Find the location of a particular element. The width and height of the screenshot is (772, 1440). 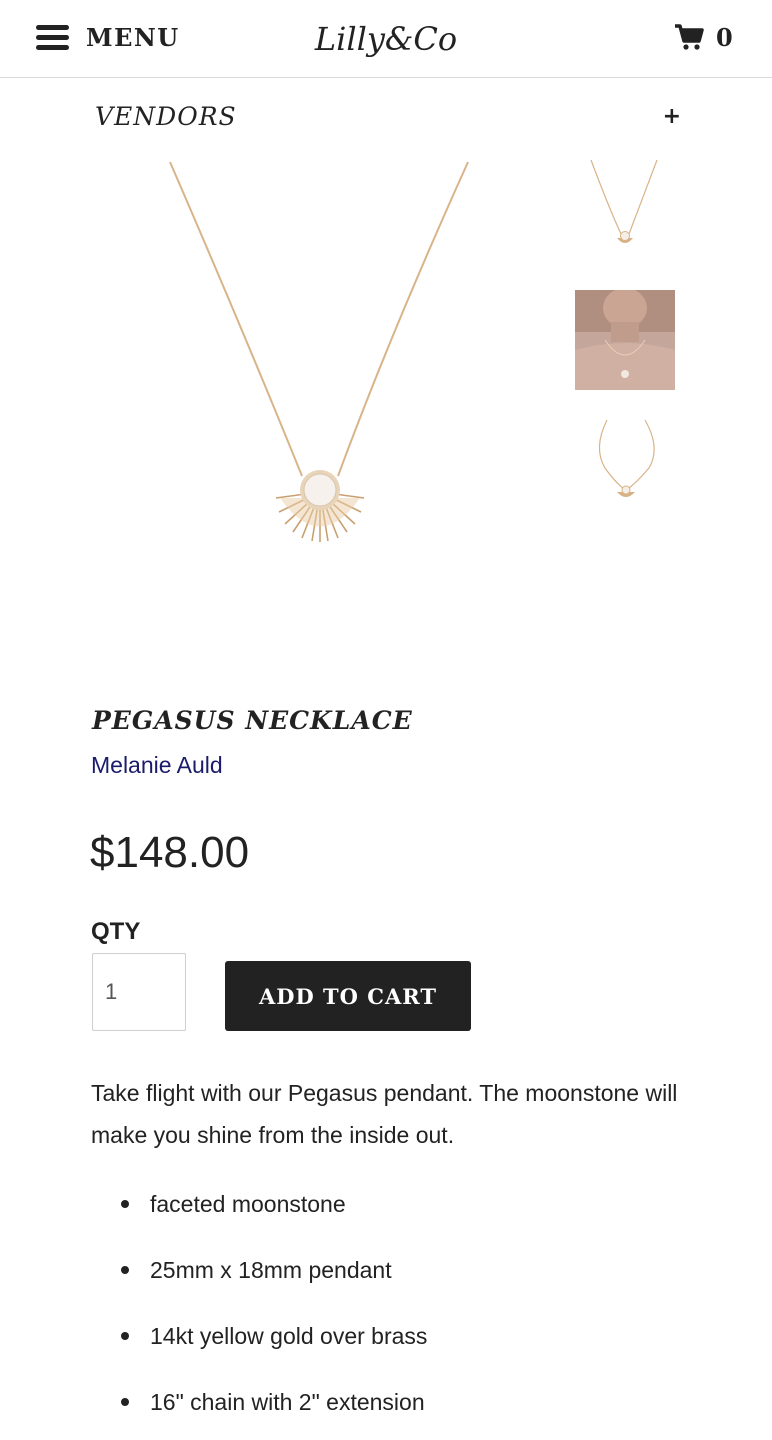

svg-text: Lilly&Co is located at coordinates (385, 39).